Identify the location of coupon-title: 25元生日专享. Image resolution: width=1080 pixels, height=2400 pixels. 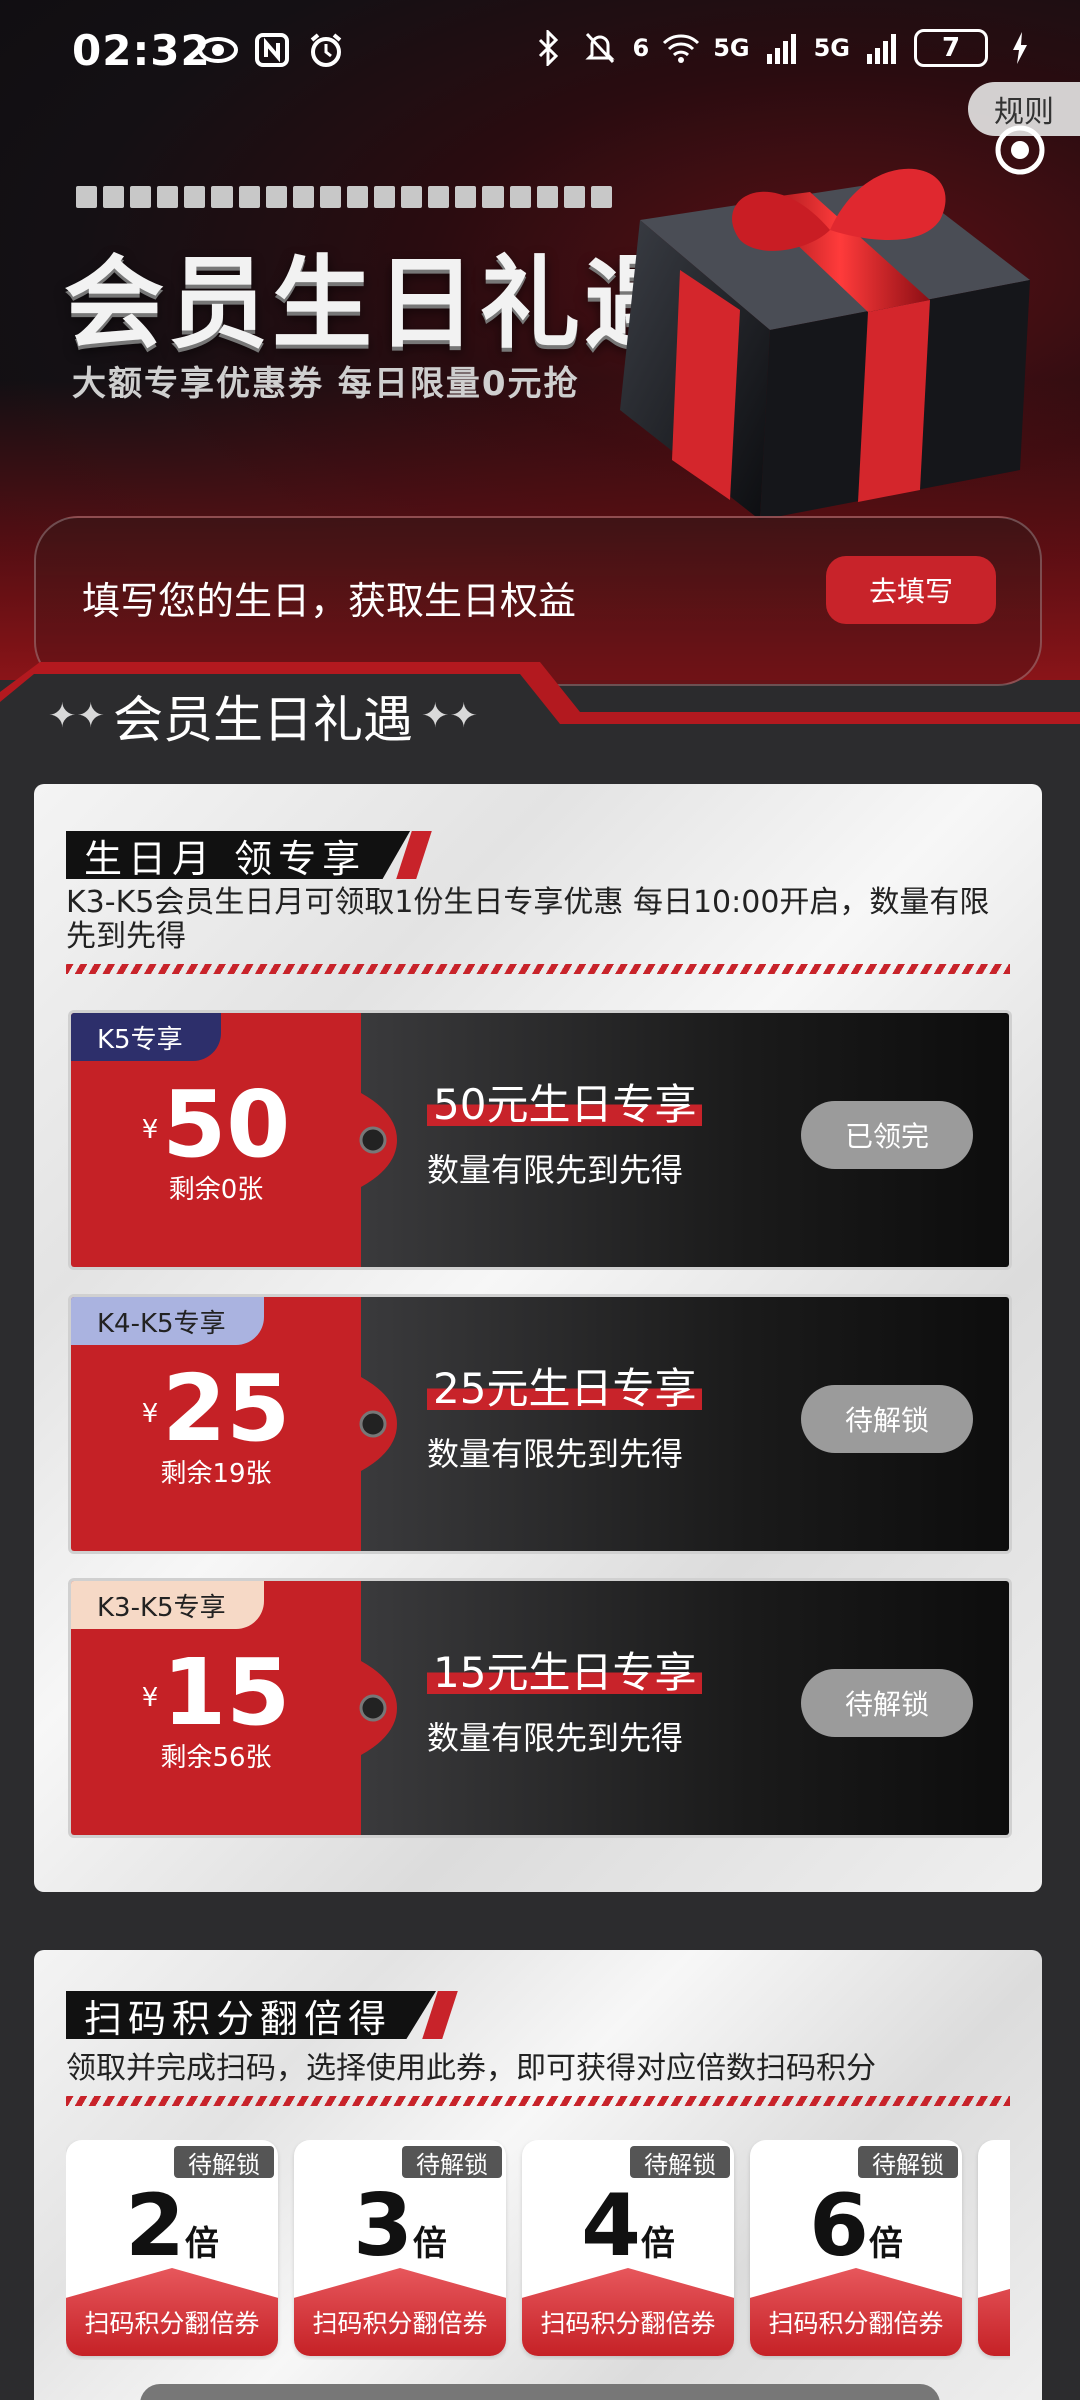
(565, 1385).